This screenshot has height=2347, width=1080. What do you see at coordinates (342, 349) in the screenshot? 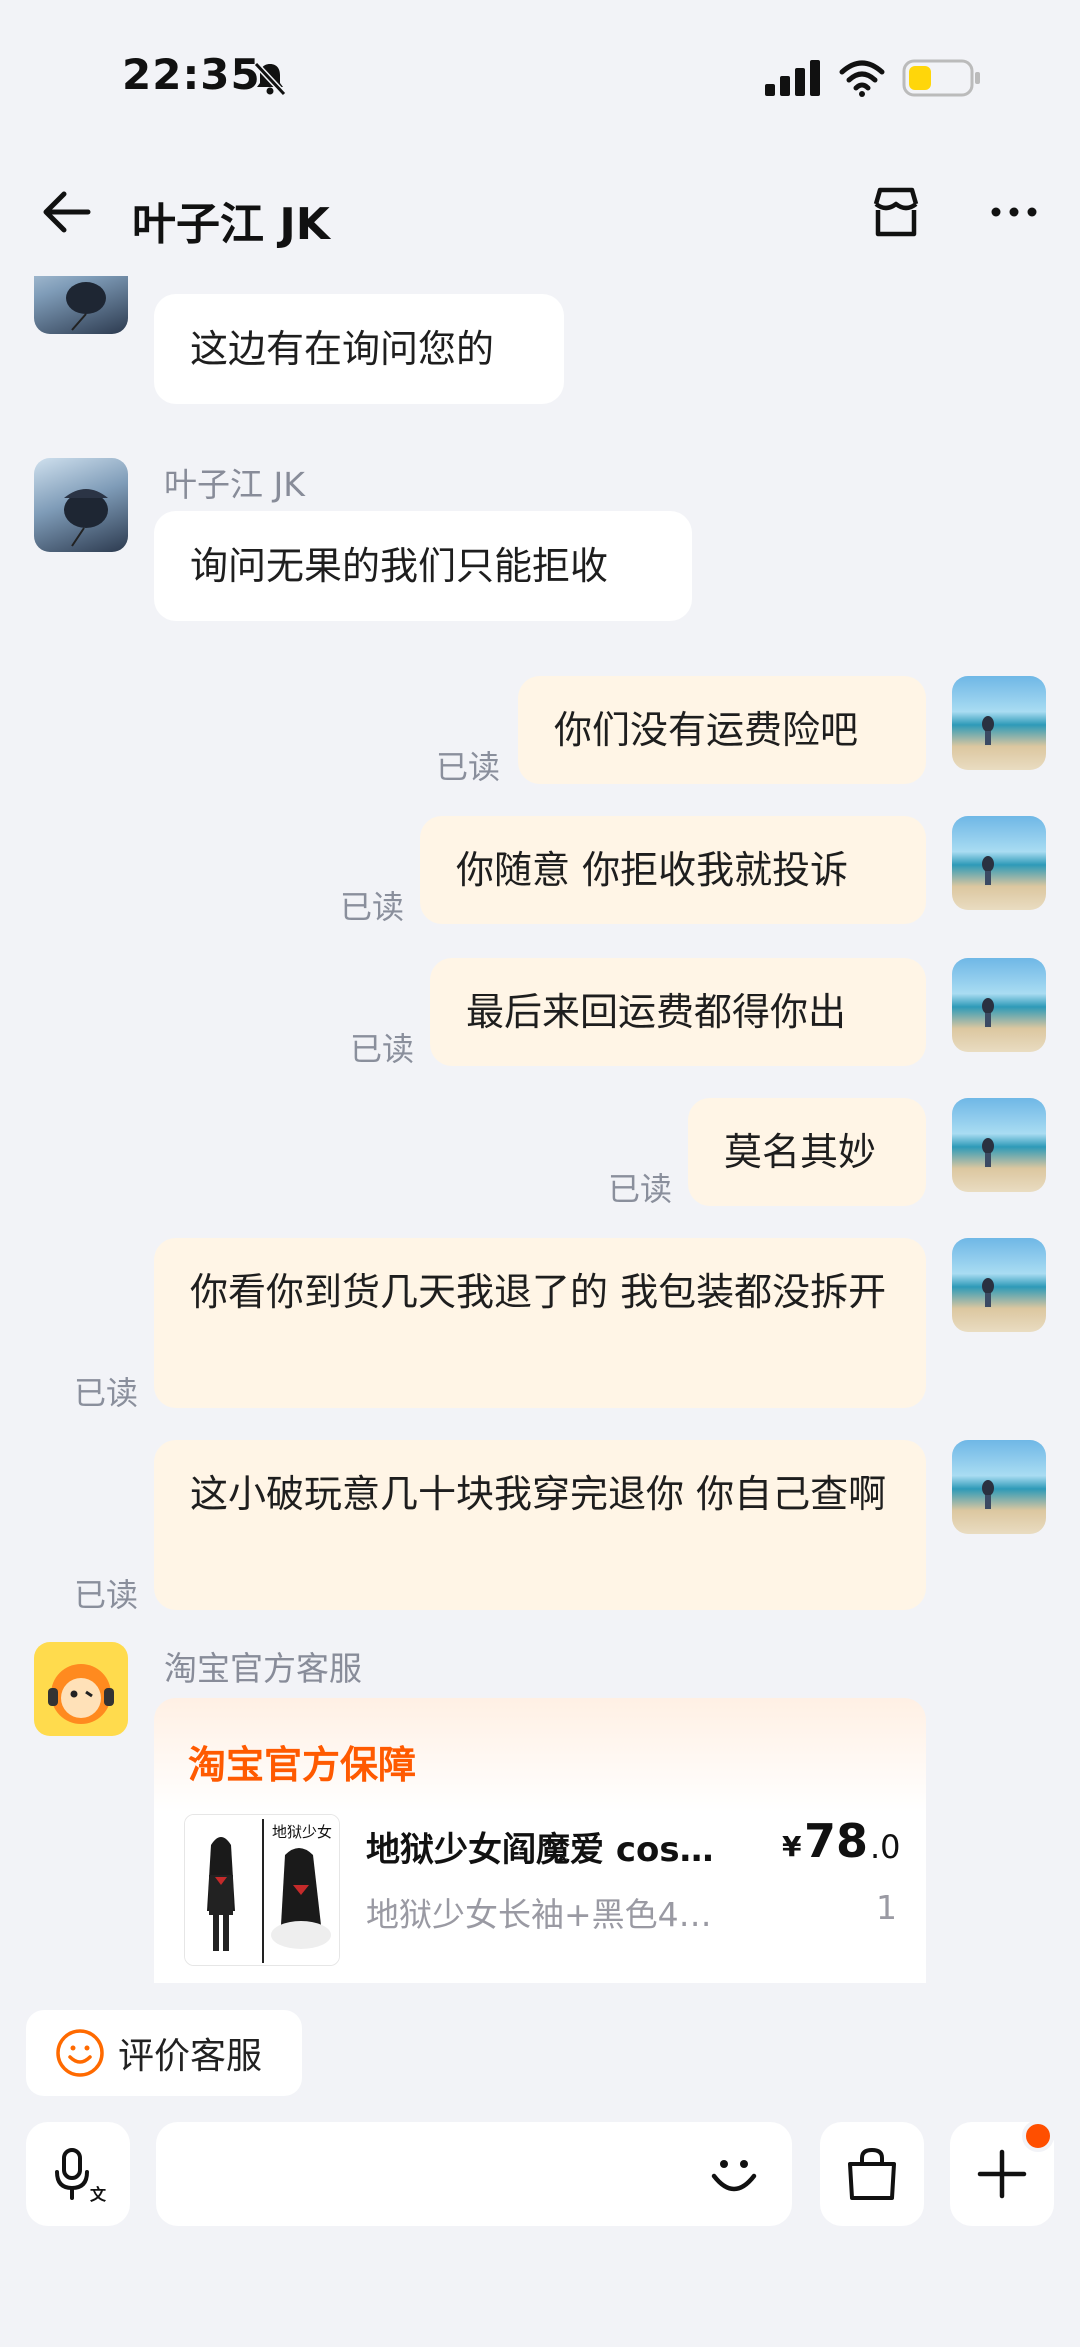
I see `message-text: 这边有在询问您的` at bounding box center [342, 349].